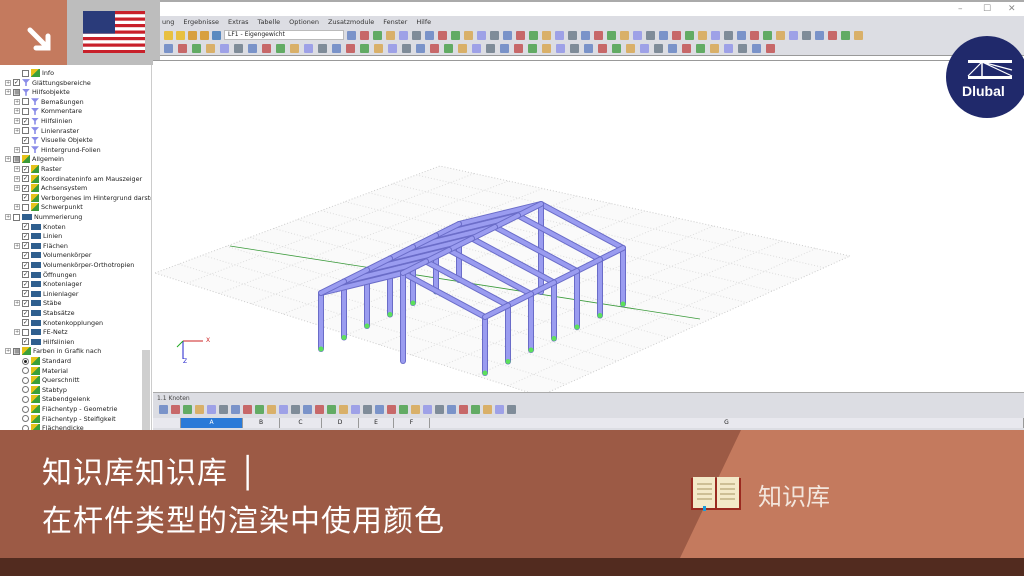 This screenshot has height=576, width=1024. What do you see at coordinates (58, 323) in the screenshot?
I see `tree-item: +✓Knotenkopplungen` at bounding box center [58, 323].